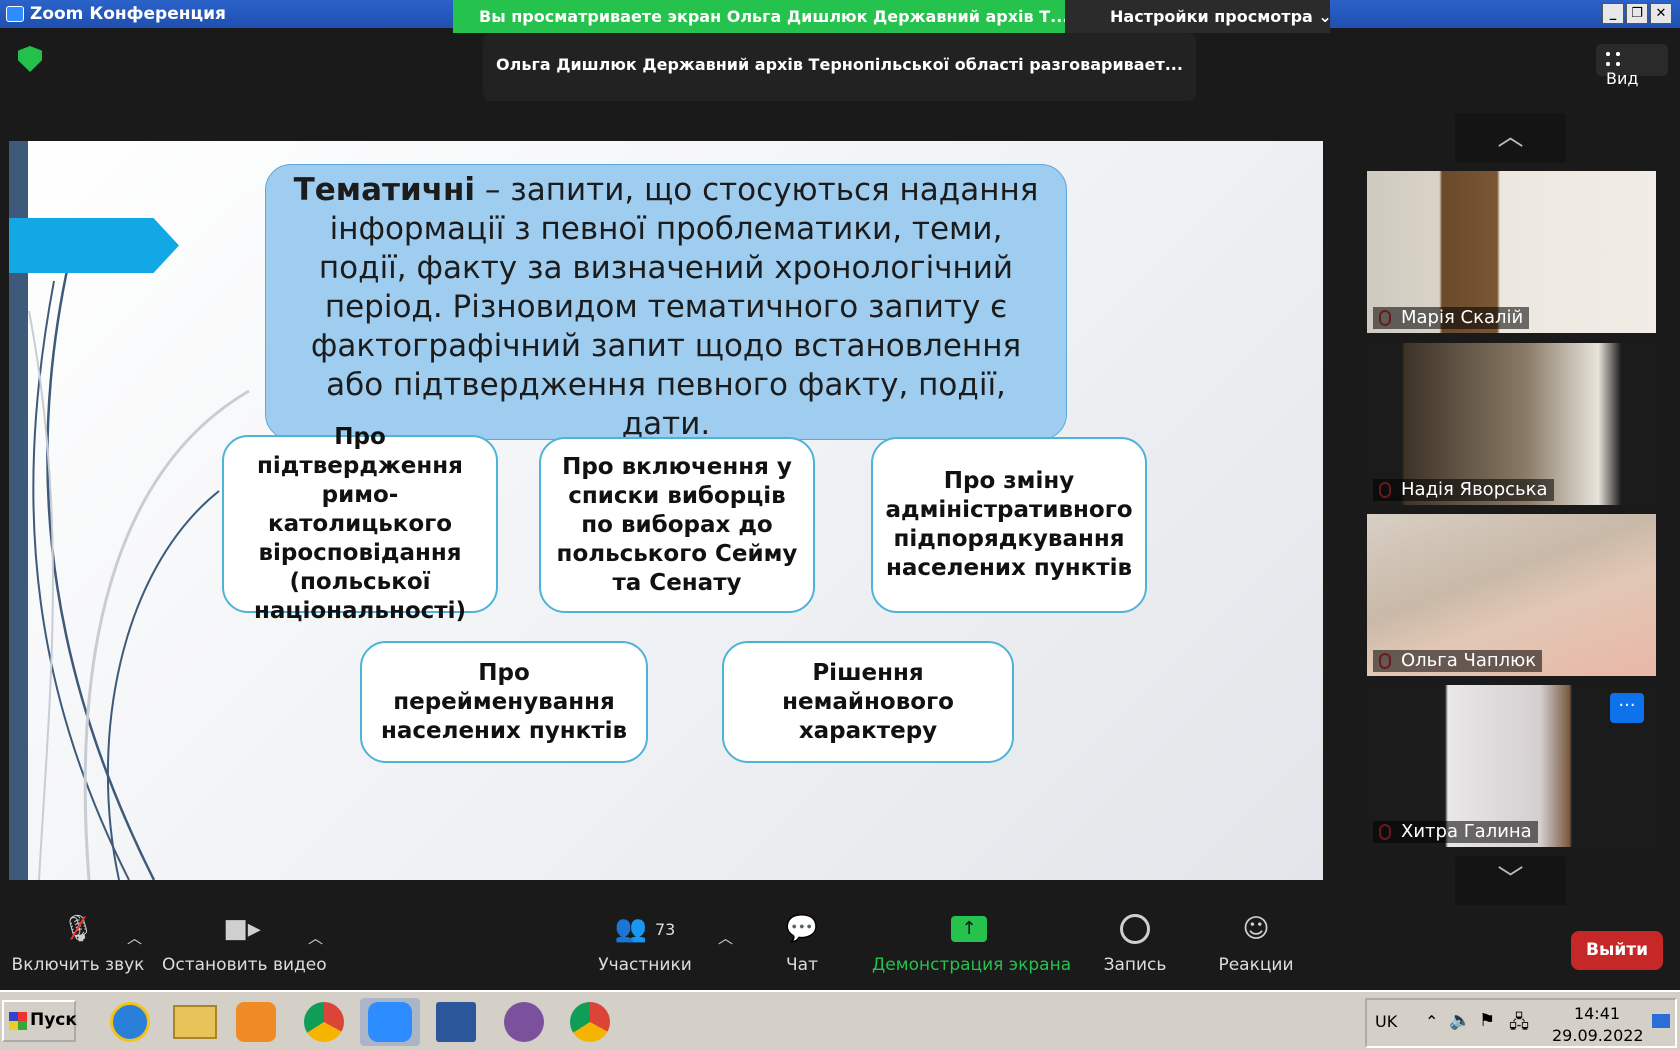  What do you see at coordinates (195, 1022) in the screenshot?
I see `file-explorer-icon` at bounding box center [195, 1022].